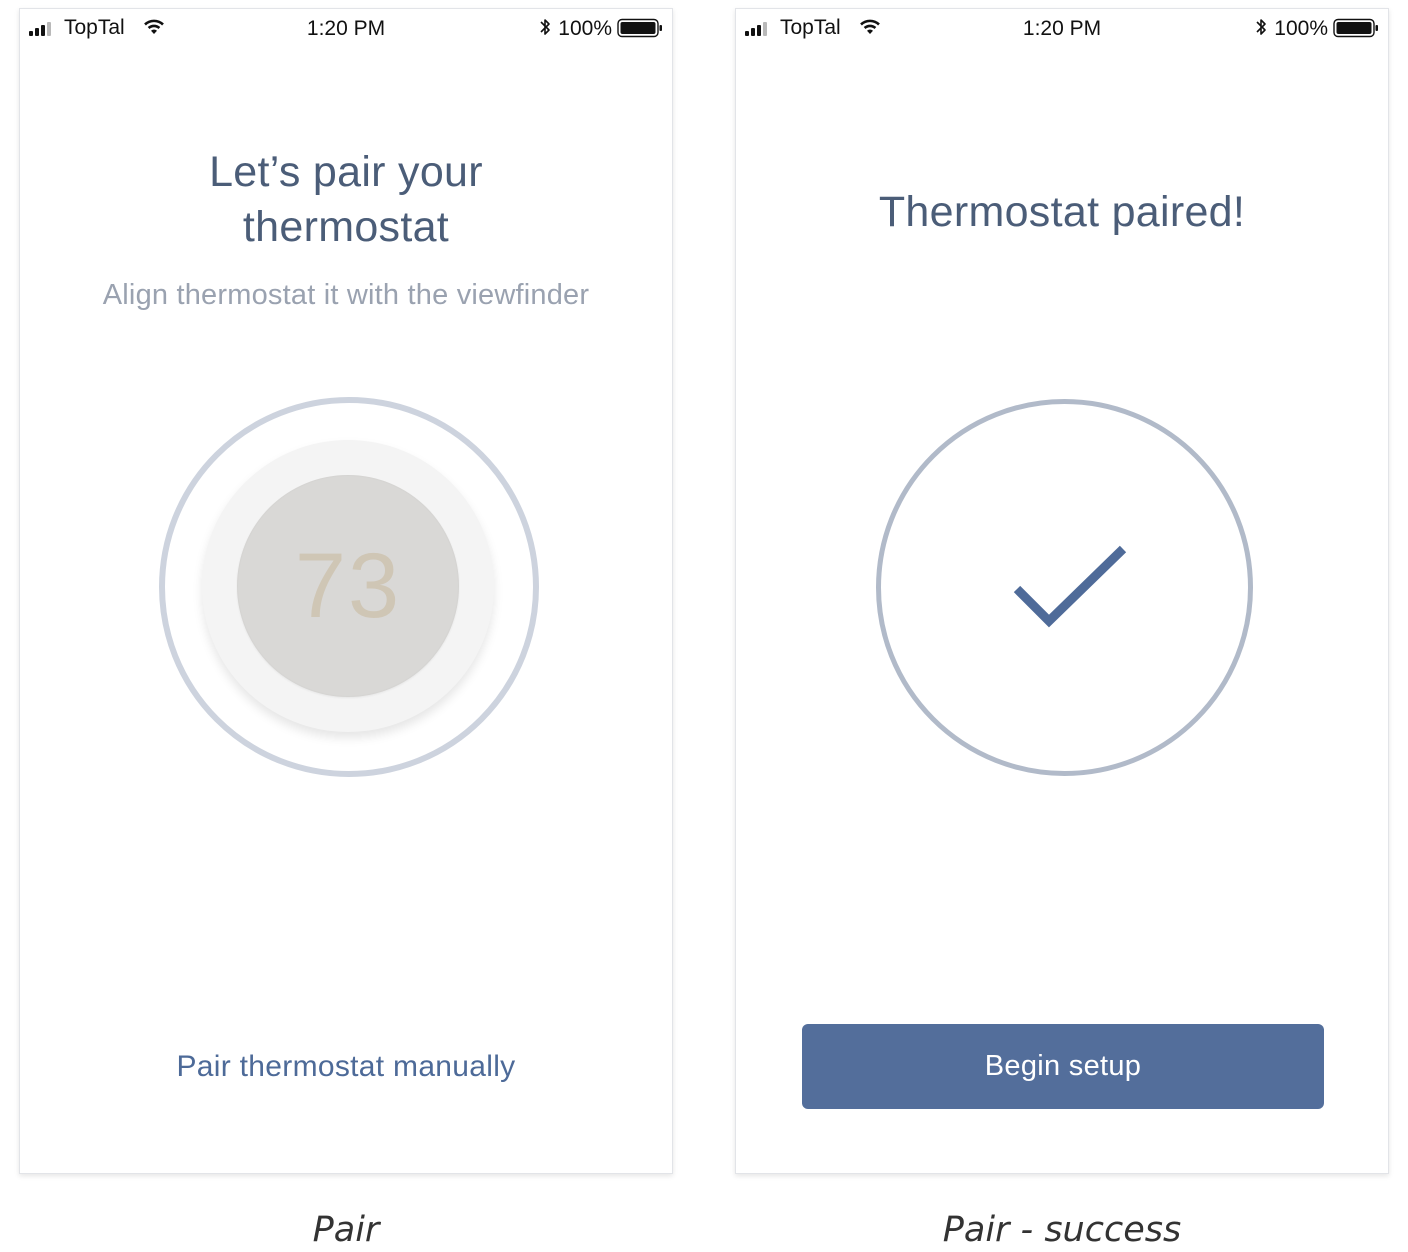 Image resolution: width=1408 pixels, height=1252 pixels. What do you see at coordinates (346, 295) in the screenshot?
I see `page-subtitle: Align thermostat it with the viewfinder` at bounding box center [346, 295].